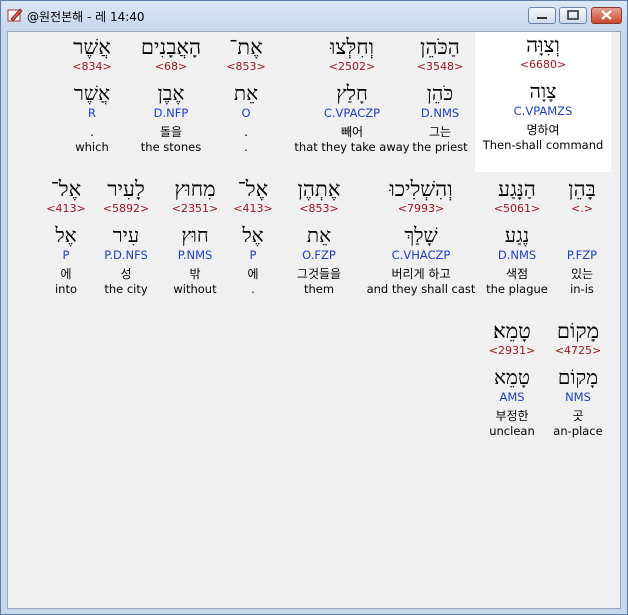 The width and height of the screenshot is (628, 615). I want to click on english-gloss: the stones, so click(171, 147).